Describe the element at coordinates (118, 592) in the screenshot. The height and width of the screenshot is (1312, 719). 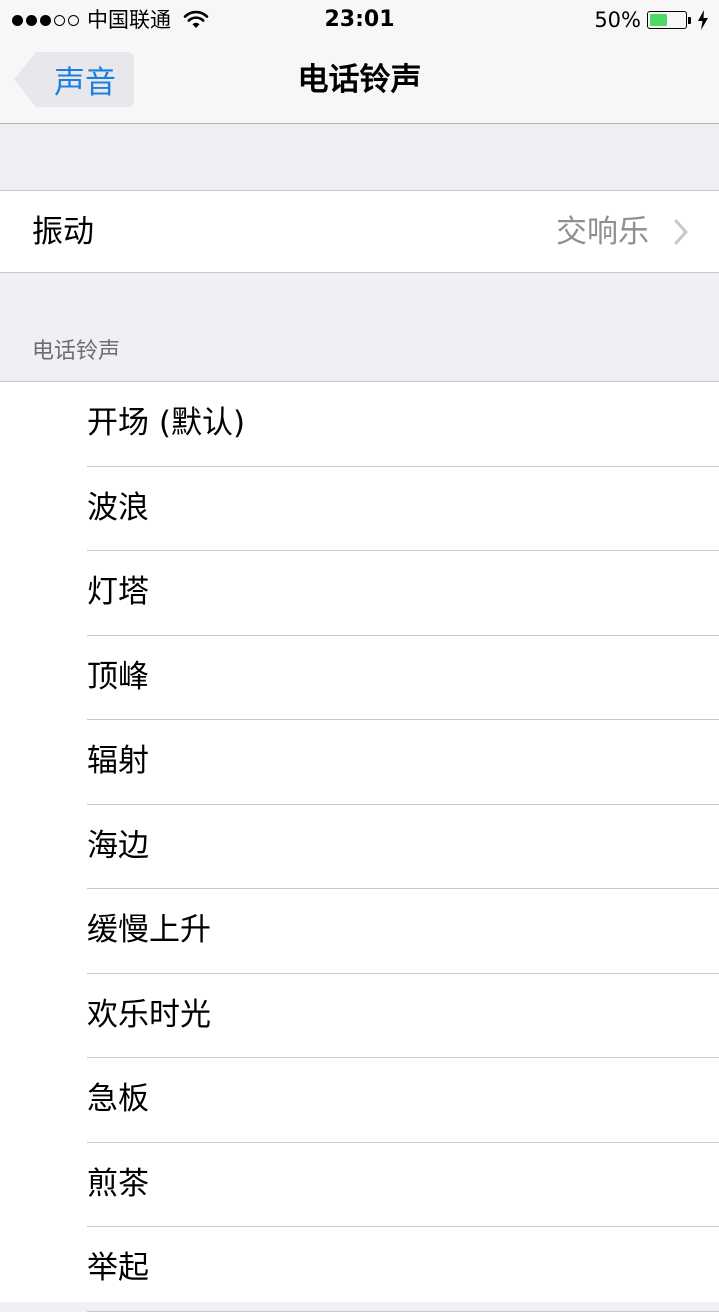
I see `ringtone-label: 灯塔` at that location.